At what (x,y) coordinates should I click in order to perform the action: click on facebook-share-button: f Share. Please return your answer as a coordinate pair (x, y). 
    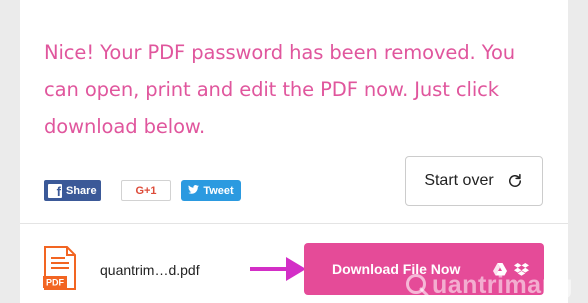
    Looking at the image, I should click on (72, 190).